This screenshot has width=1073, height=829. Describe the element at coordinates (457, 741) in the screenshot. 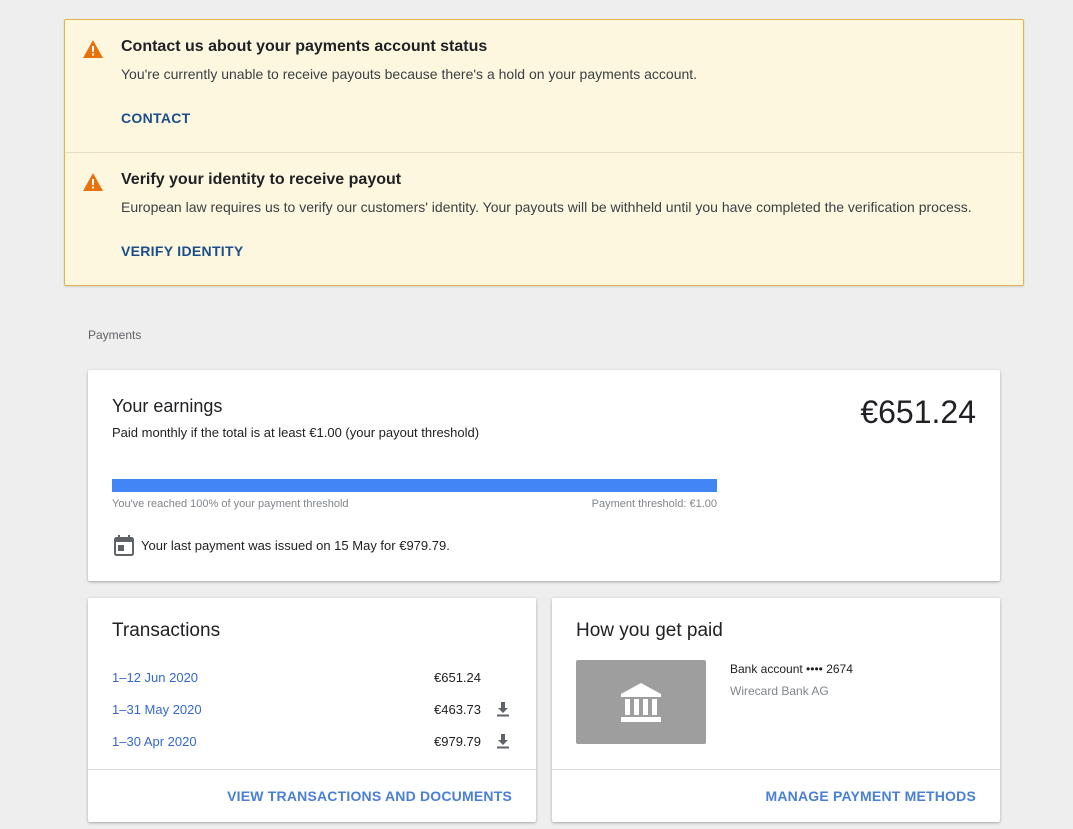

I see `transaction-amount: €979.79` at that location.